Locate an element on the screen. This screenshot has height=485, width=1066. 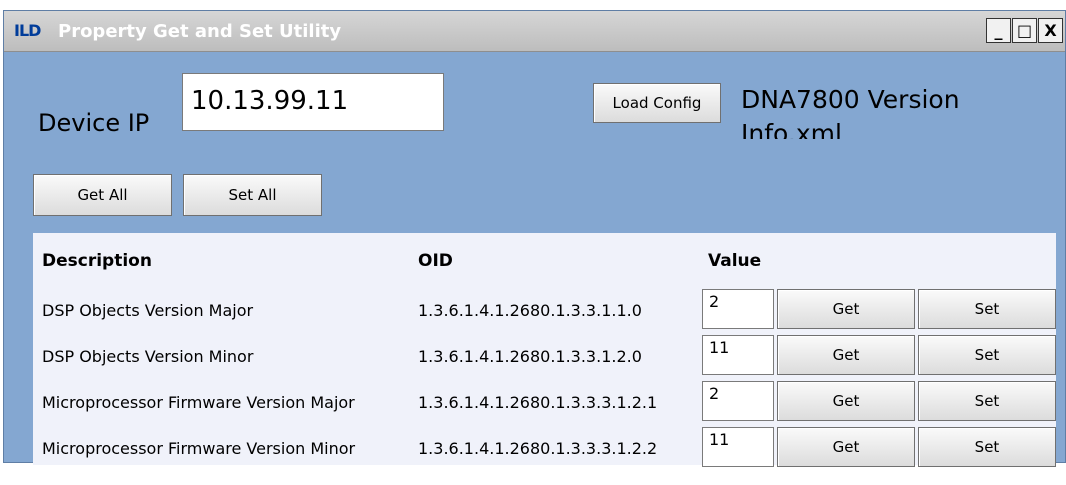
maximize-button: □ is located at coordinates (1024, 30).